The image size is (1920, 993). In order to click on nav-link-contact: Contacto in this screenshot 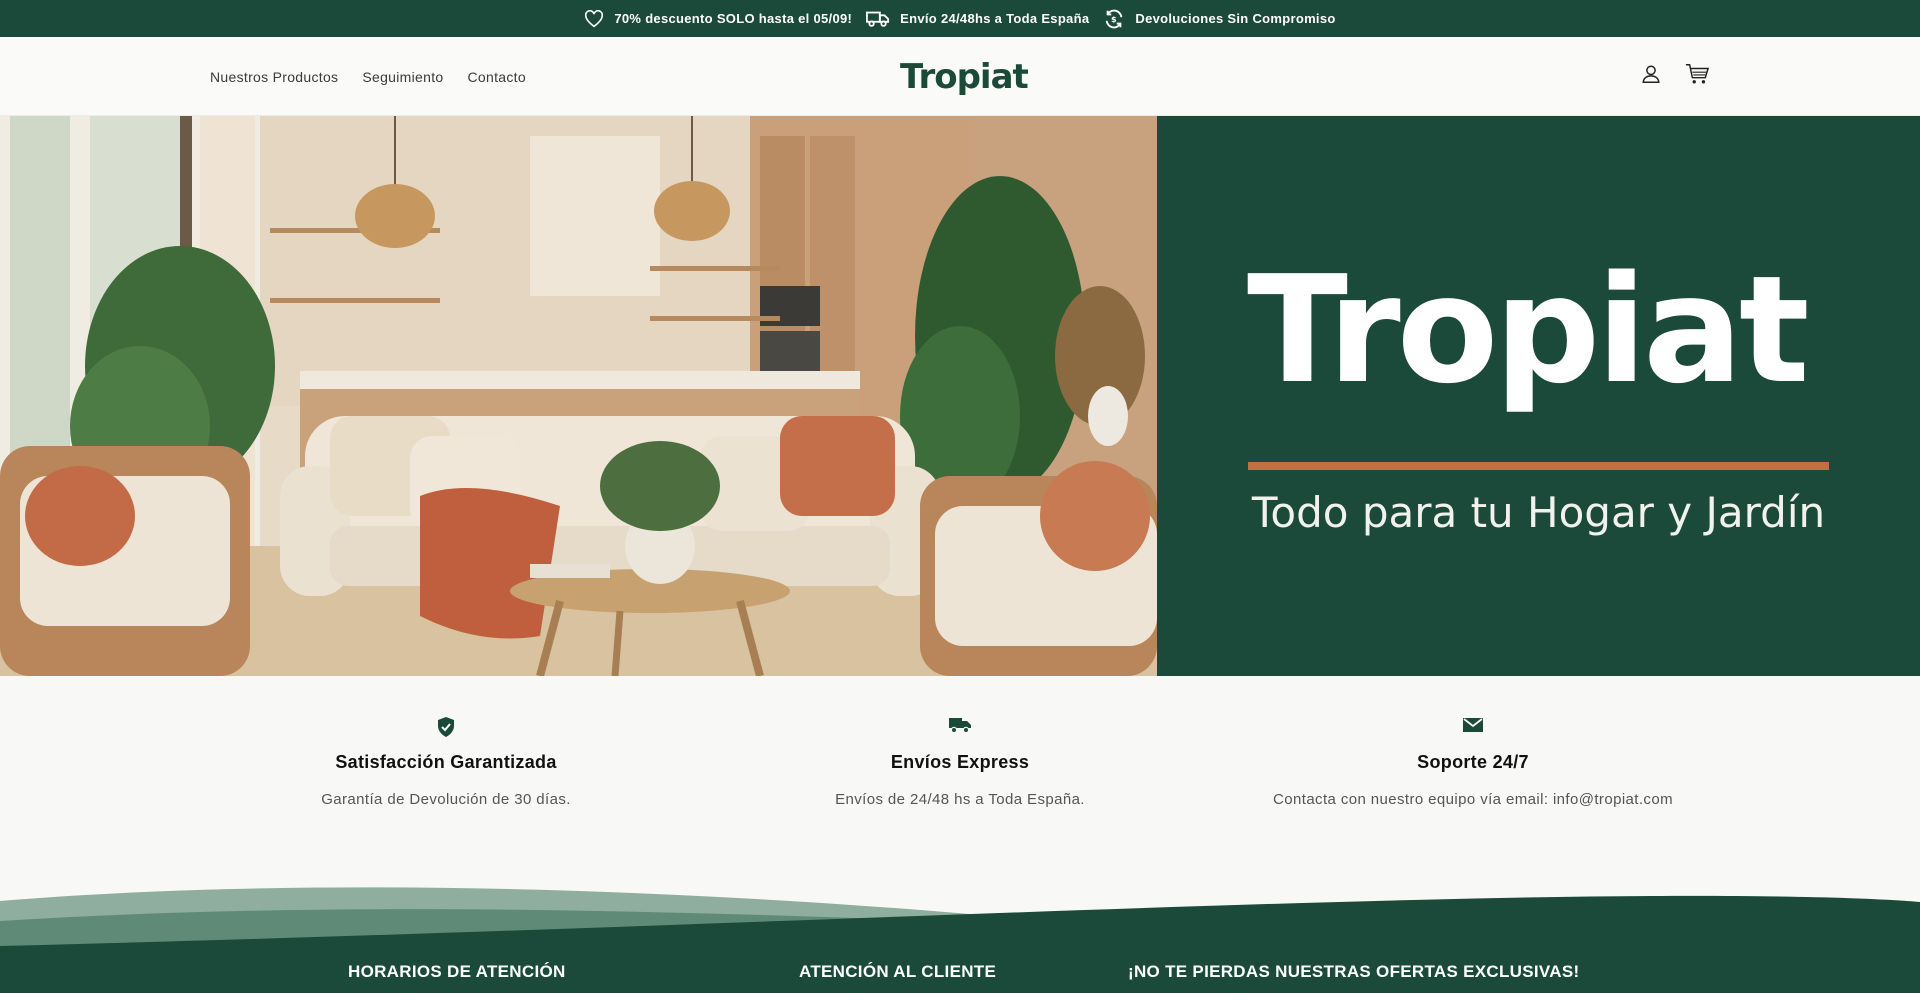, I will do `click(497, 77)`.